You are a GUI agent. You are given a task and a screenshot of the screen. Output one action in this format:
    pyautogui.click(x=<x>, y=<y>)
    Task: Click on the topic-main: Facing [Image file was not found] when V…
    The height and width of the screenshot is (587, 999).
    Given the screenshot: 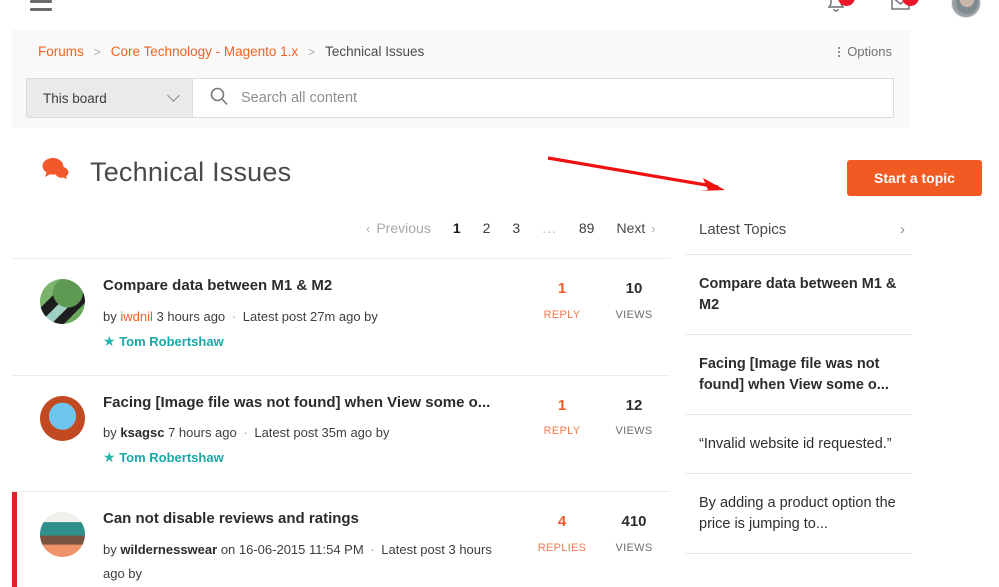 What is the action you would take?
    pyautogui.click(x=305, y=433)
    